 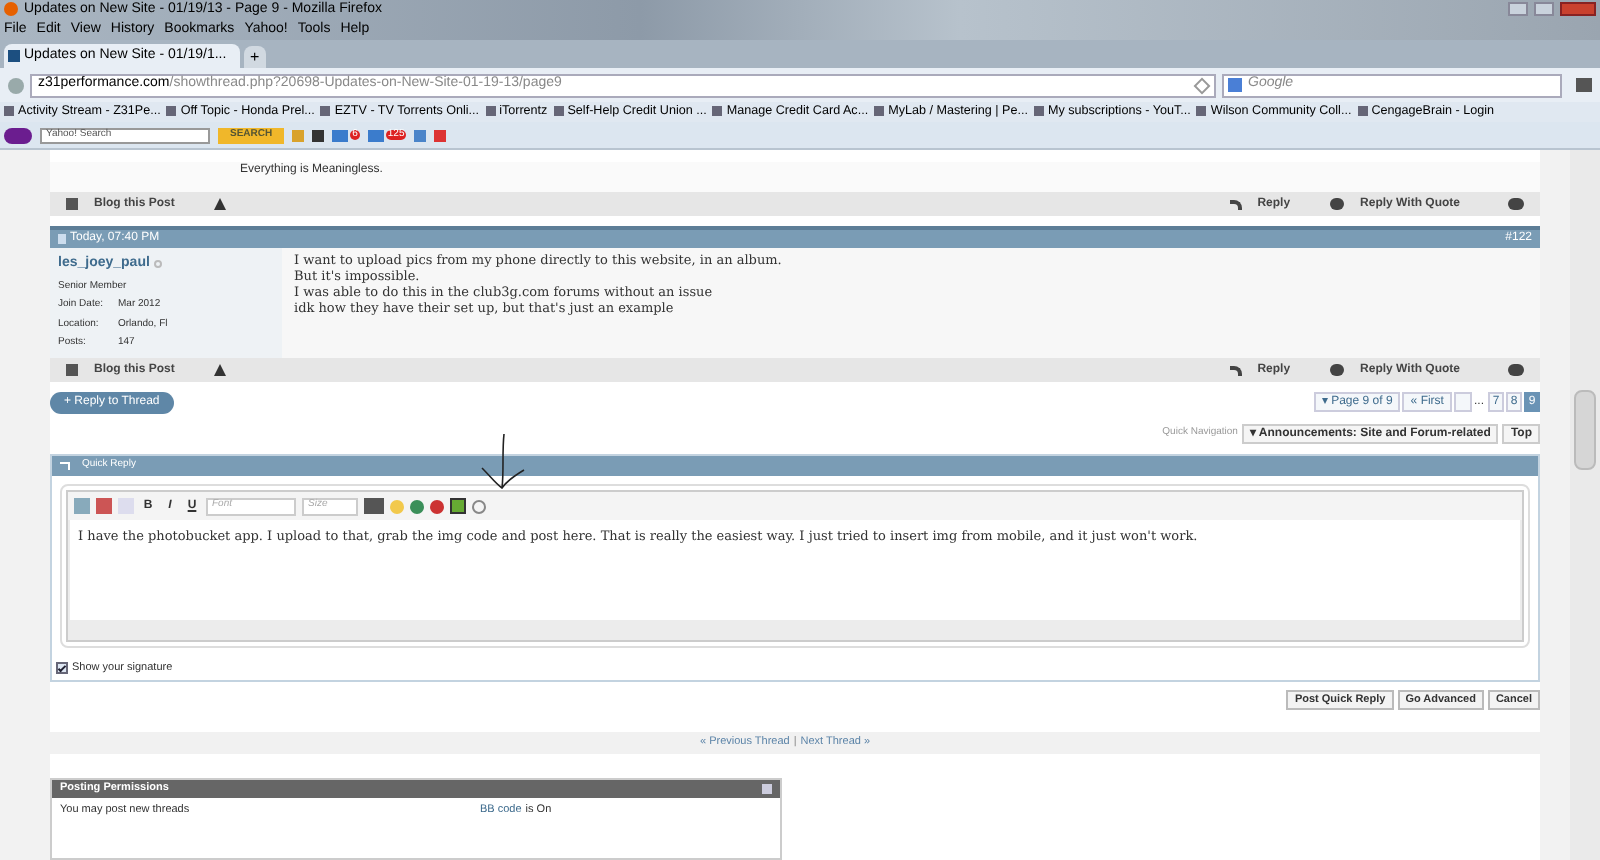 I want to click on signature-checkbox, so click(x=62, y=668).